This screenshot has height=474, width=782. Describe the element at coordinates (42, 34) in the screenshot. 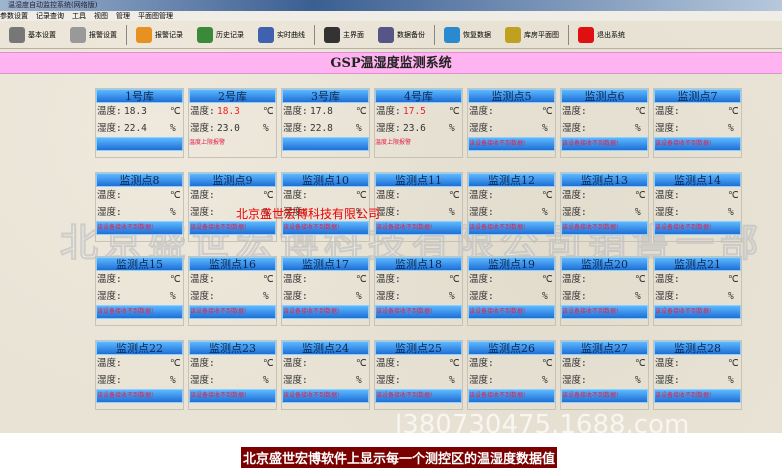

I see `toolbar-label: 基本设置` at that location.